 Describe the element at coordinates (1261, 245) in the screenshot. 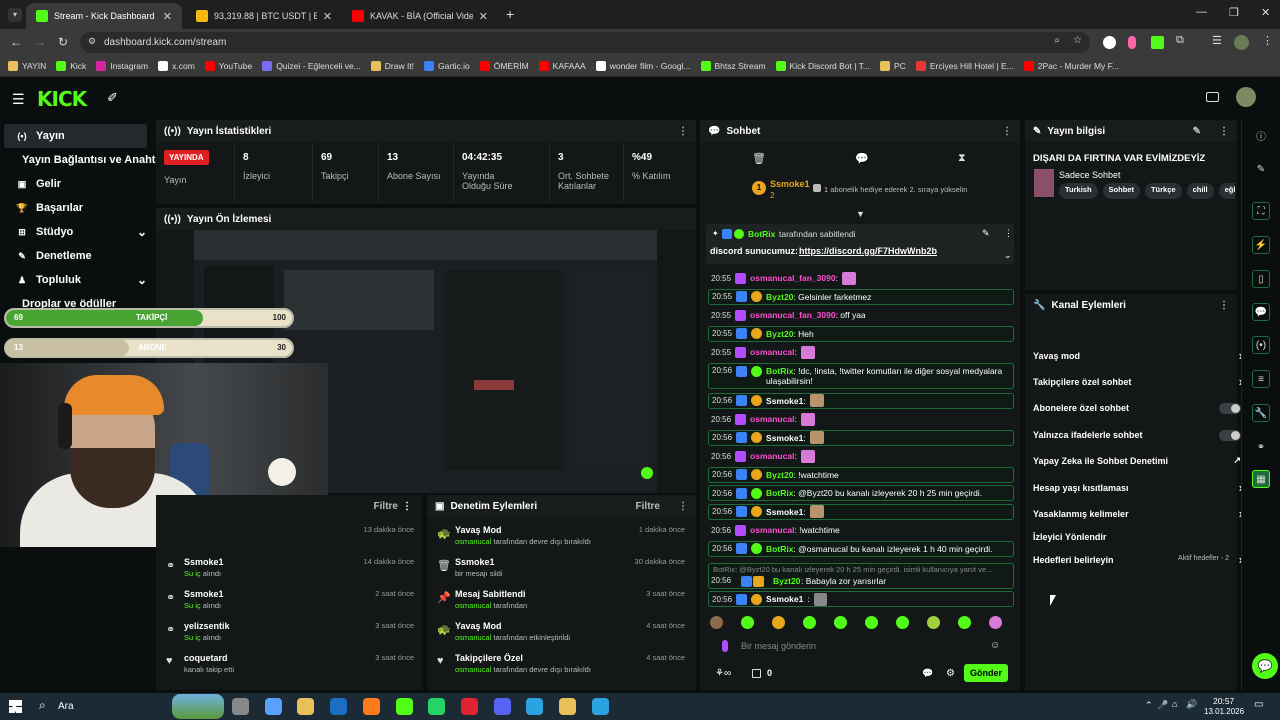

I see `lightning-icon: ⚡` at that location.